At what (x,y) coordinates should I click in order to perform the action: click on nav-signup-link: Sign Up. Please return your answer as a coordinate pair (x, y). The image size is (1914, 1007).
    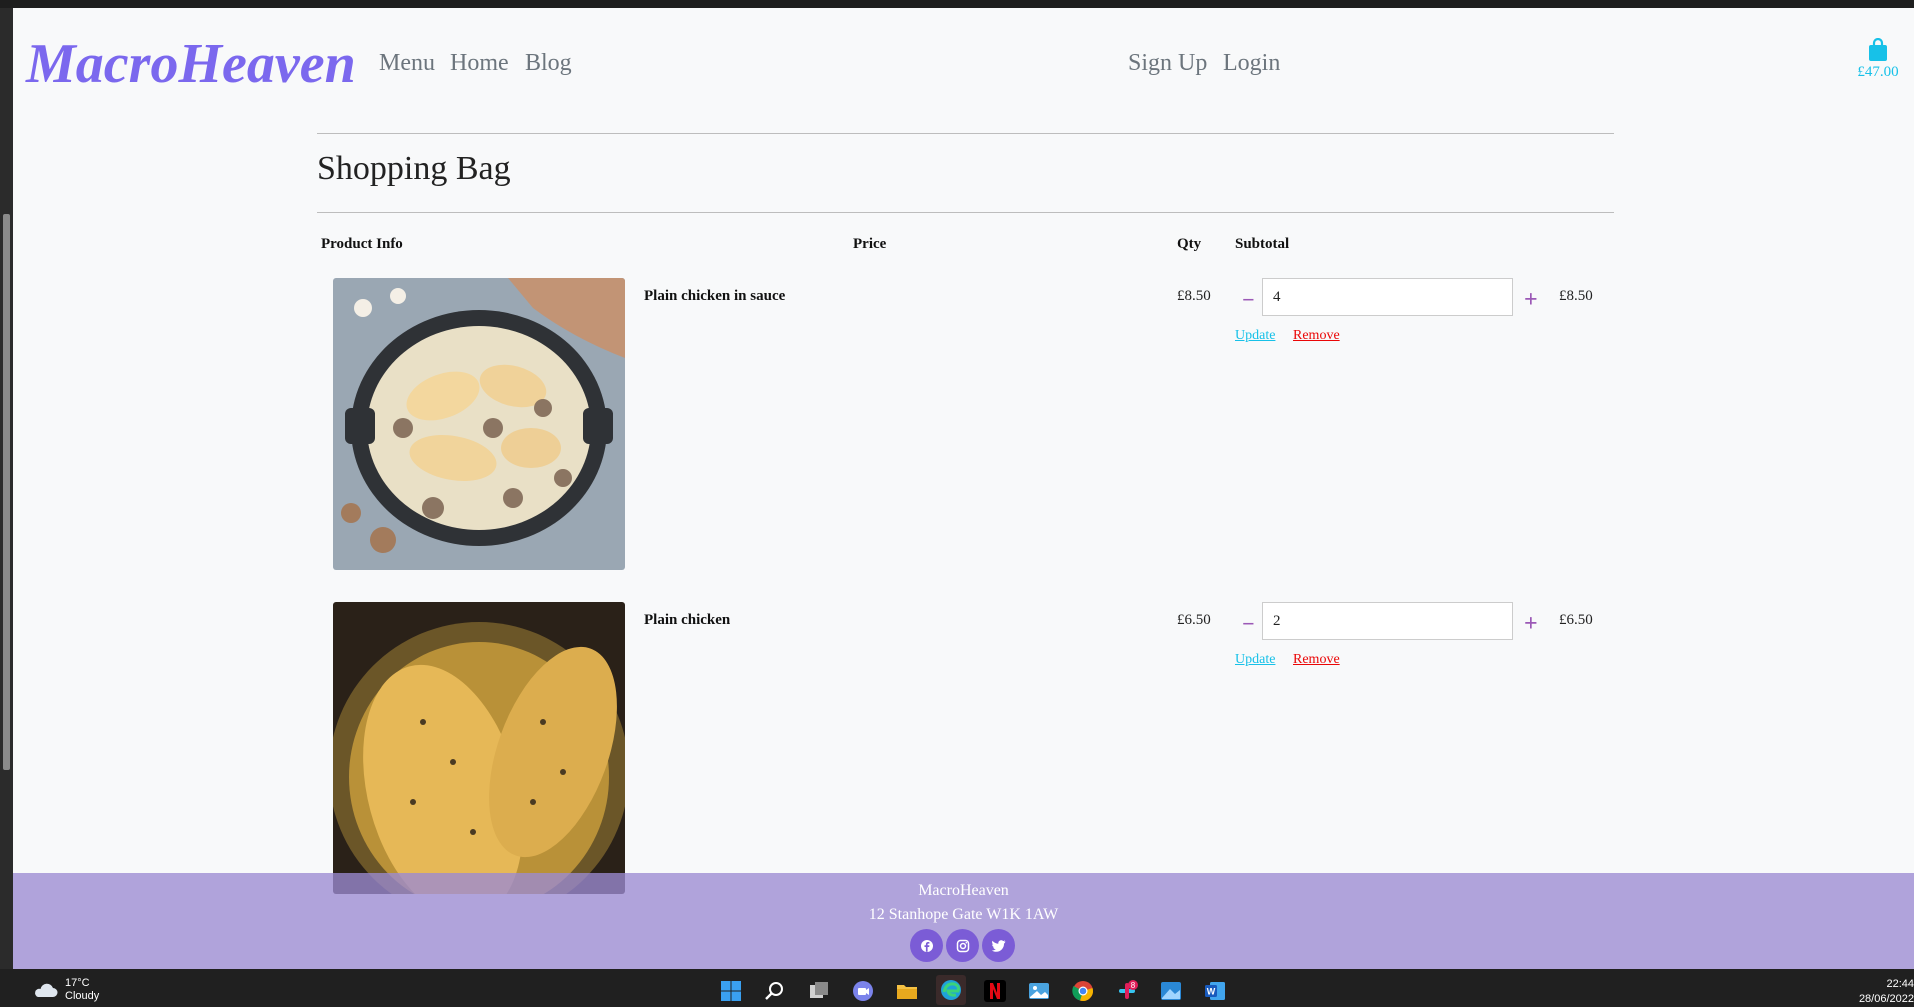
    Looking at the image, I should click on (1167, 63).